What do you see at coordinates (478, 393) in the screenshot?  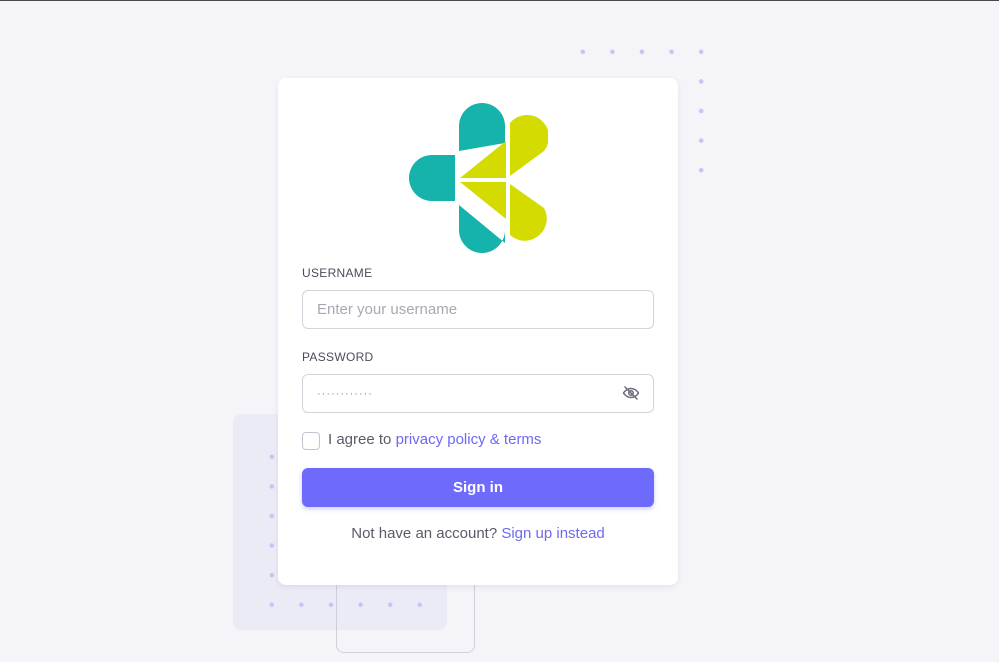 I see `password-input` at bounding box center [478, 393].